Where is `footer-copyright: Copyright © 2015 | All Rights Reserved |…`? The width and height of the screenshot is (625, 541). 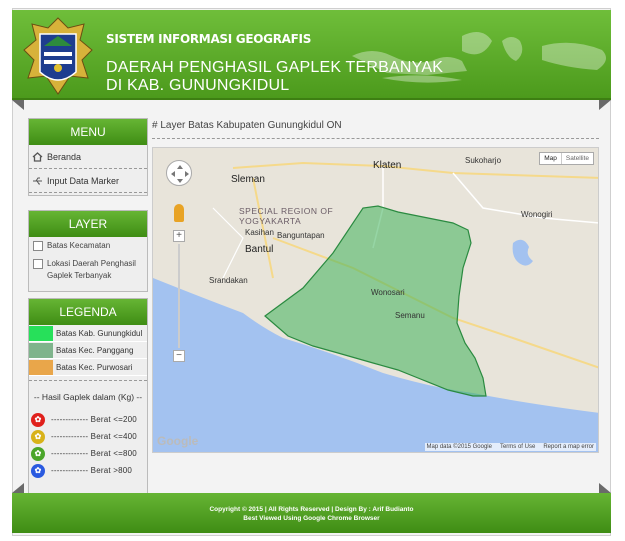 footer-copyright: Copyright © 2015 | All Rights Reserved |… is located at coordinates (311, 509).